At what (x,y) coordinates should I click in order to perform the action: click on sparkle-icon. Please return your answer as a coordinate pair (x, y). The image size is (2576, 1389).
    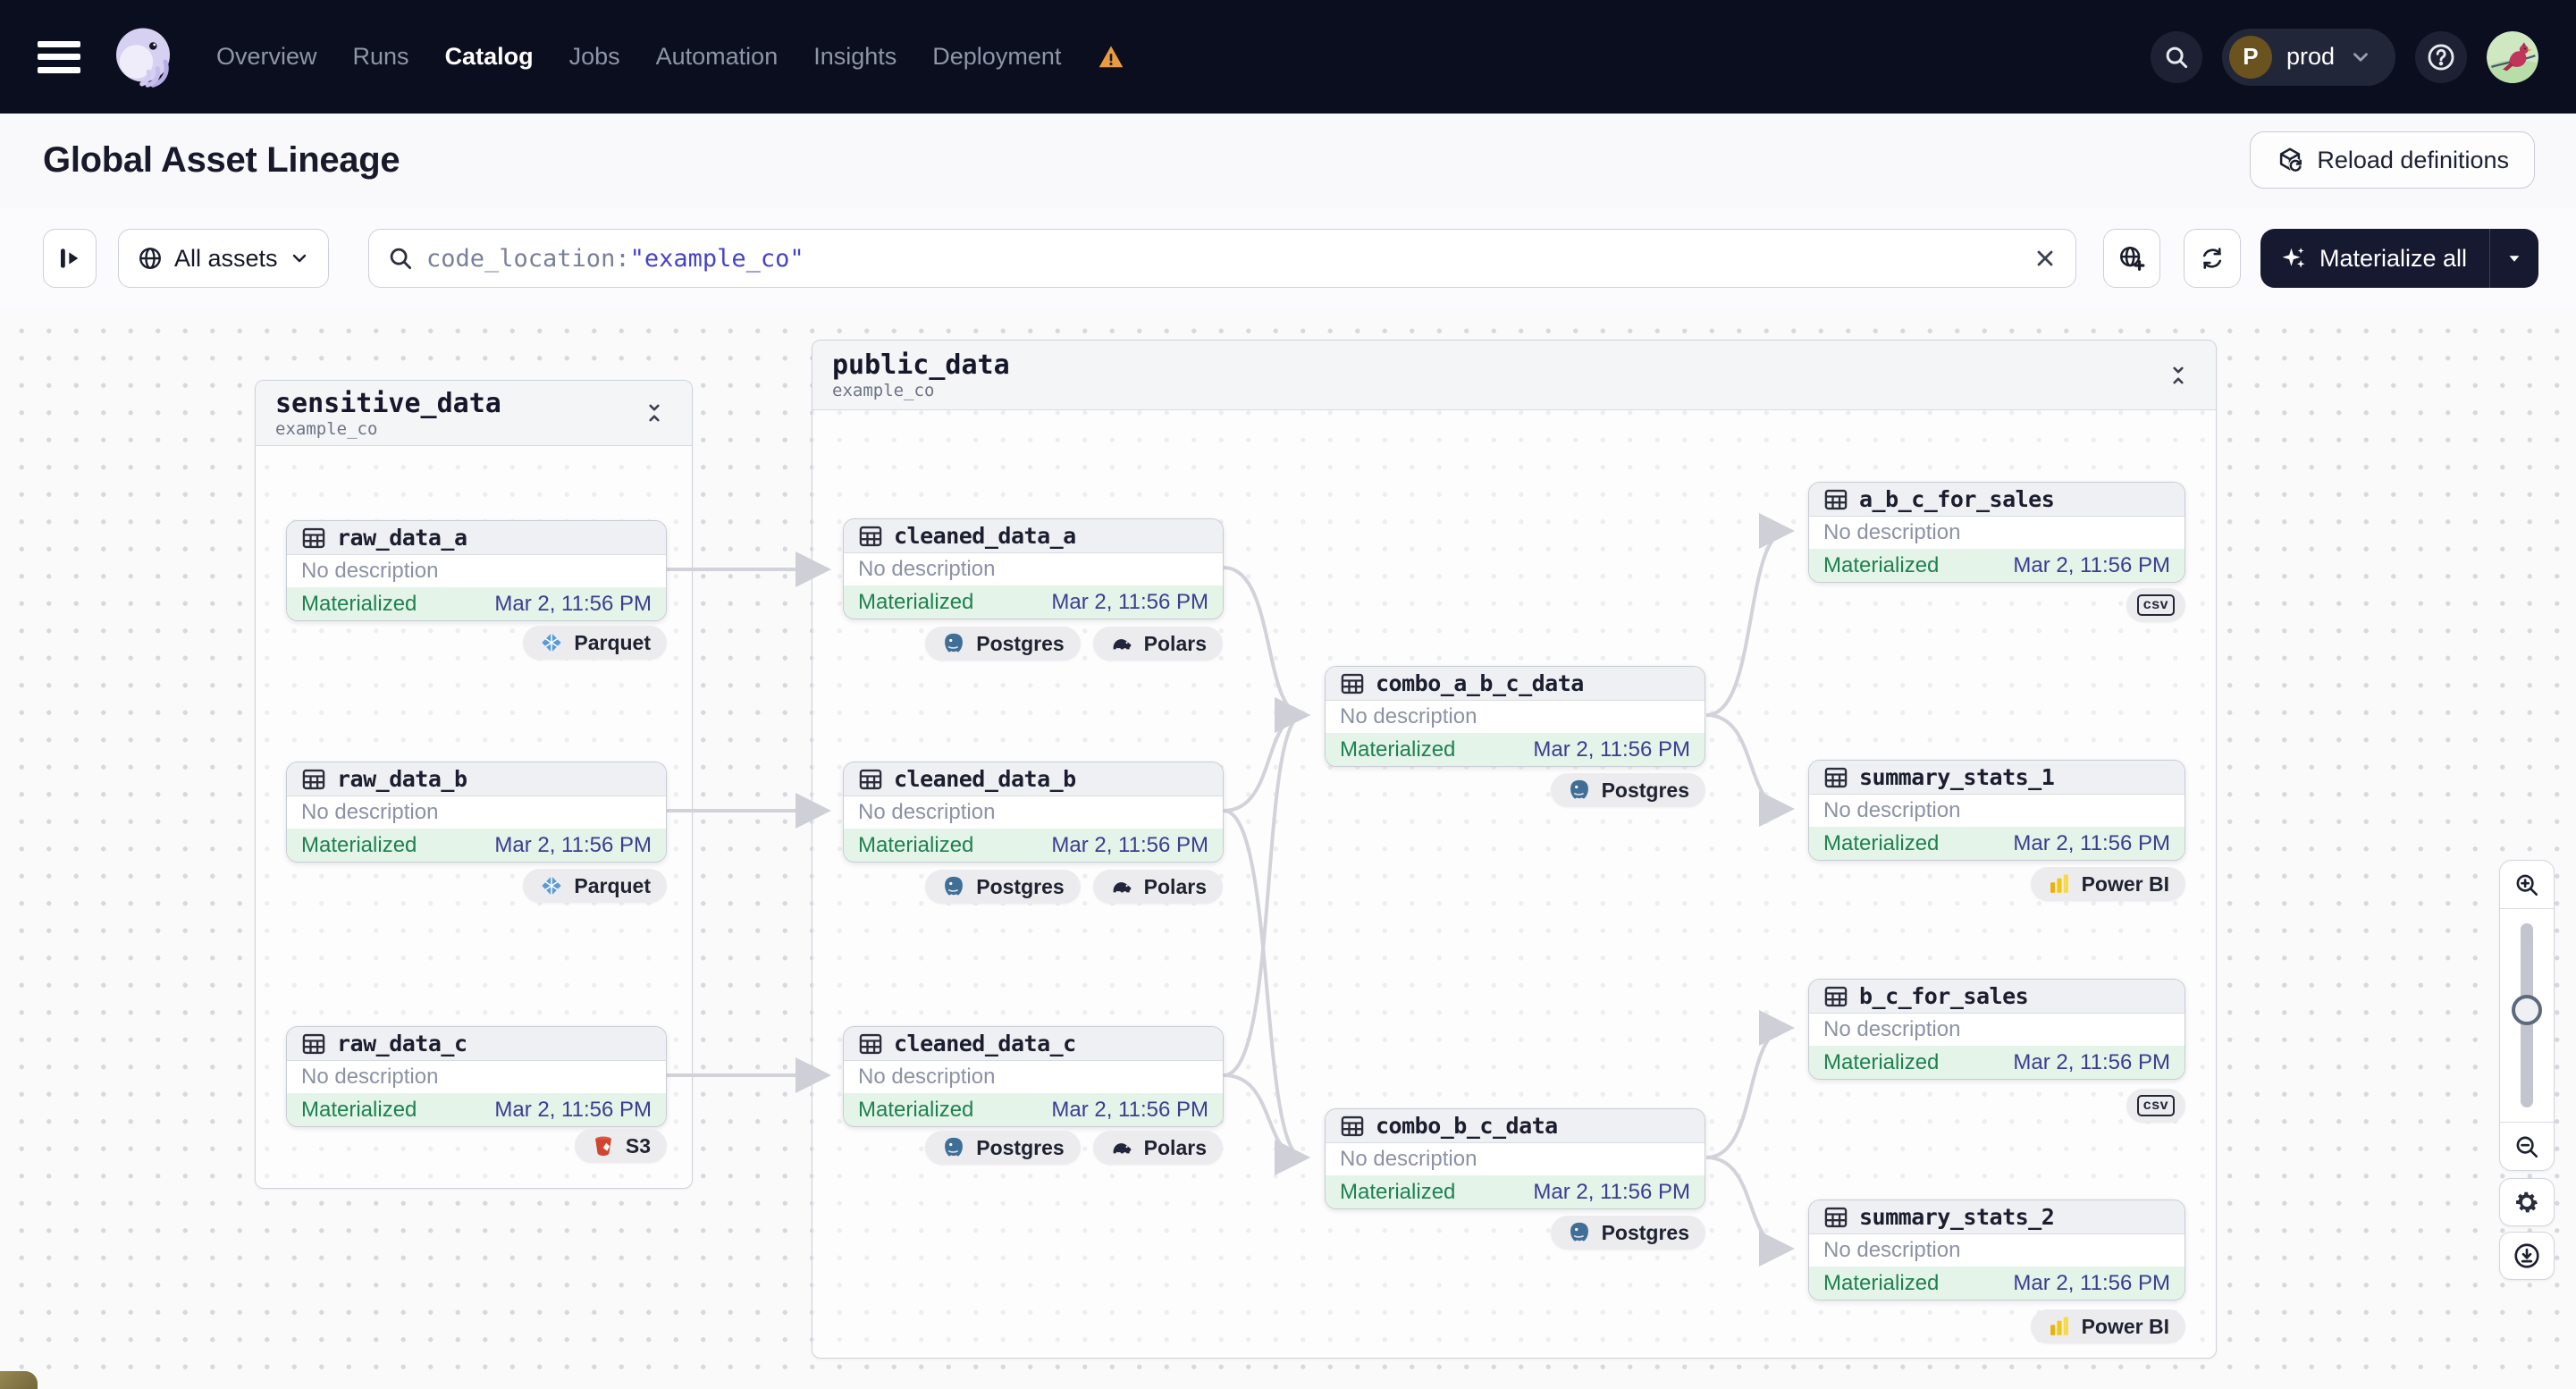
    Looking at the image, I should click on (2294, 258).